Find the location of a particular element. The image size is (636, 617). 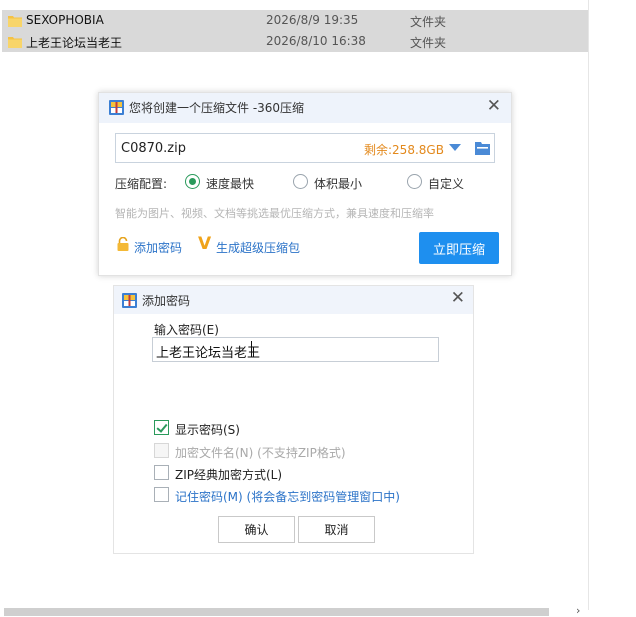

compress-dialog-title: 您将创建一个压缩文件 -360压缩 is located at coordinates (217, 108).